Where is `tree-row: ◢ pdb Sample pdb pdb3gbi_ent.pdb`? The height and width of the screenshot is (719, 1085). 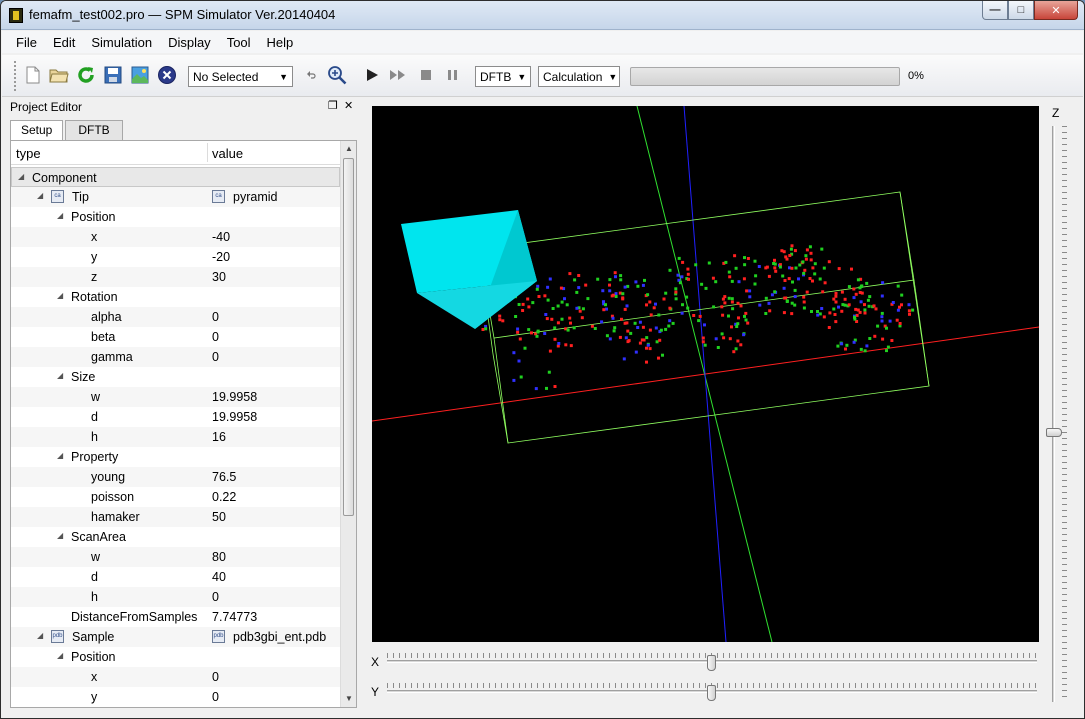
tree-row: ◢ pdb Sample pdb pdb3gbi_ent.pdb is located at coordinates (175, 637).